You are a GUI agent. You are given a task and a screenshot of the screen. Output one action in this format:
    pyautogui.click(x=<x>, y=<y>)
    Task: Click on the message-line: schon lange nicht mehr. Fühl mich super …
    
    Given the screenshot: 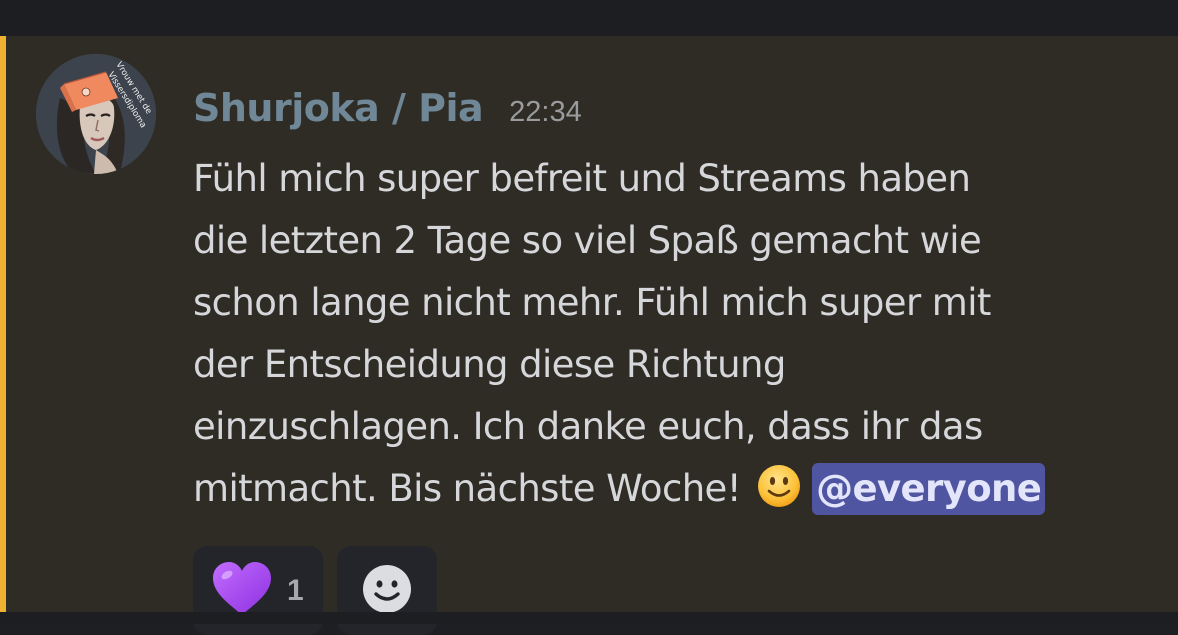 What is the action you would take?
    pyautogui.click(x=592, y=302)
    